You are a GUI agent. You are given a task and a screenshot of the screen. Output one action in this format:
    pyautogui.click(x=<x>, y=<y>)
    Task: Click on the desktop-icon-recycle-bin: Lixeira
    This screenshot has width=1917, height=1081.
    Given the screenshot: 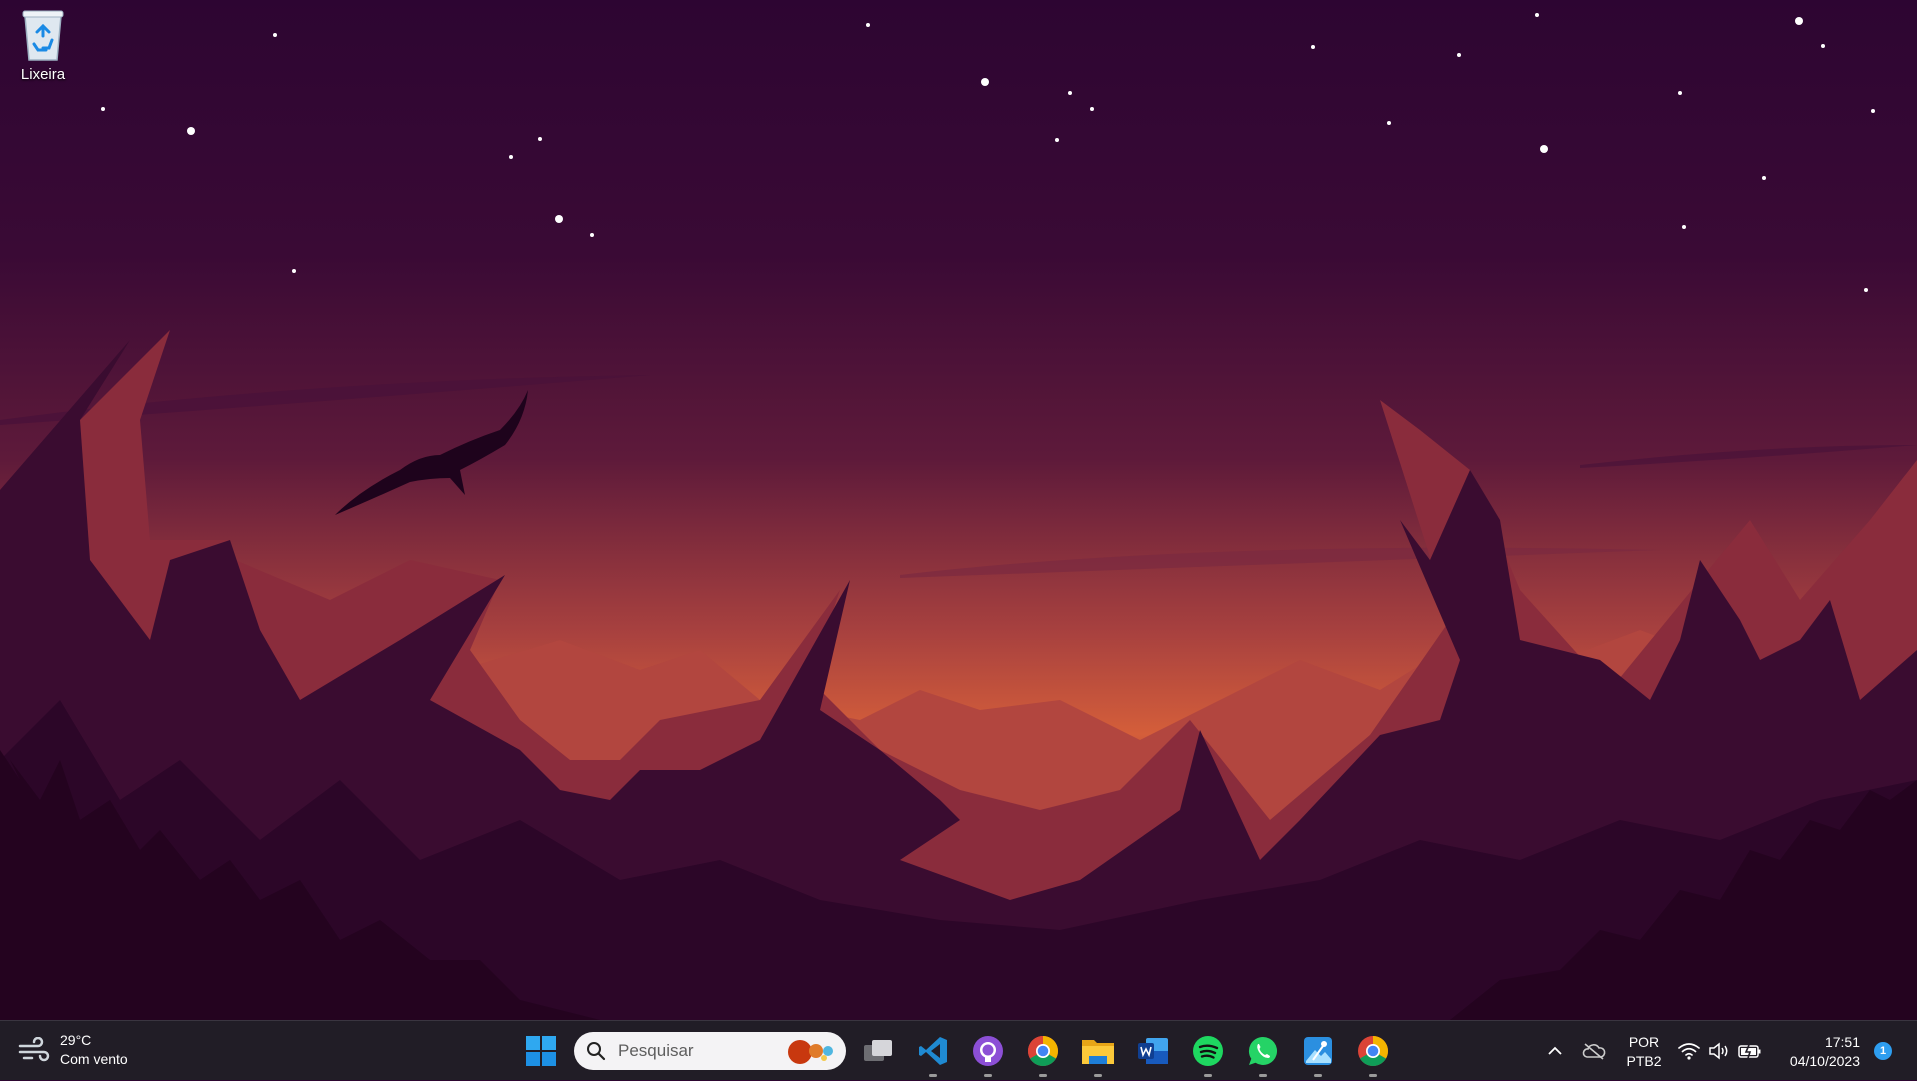 What is the action you would take?
    pyautogui.click(x=43, y=44)
    